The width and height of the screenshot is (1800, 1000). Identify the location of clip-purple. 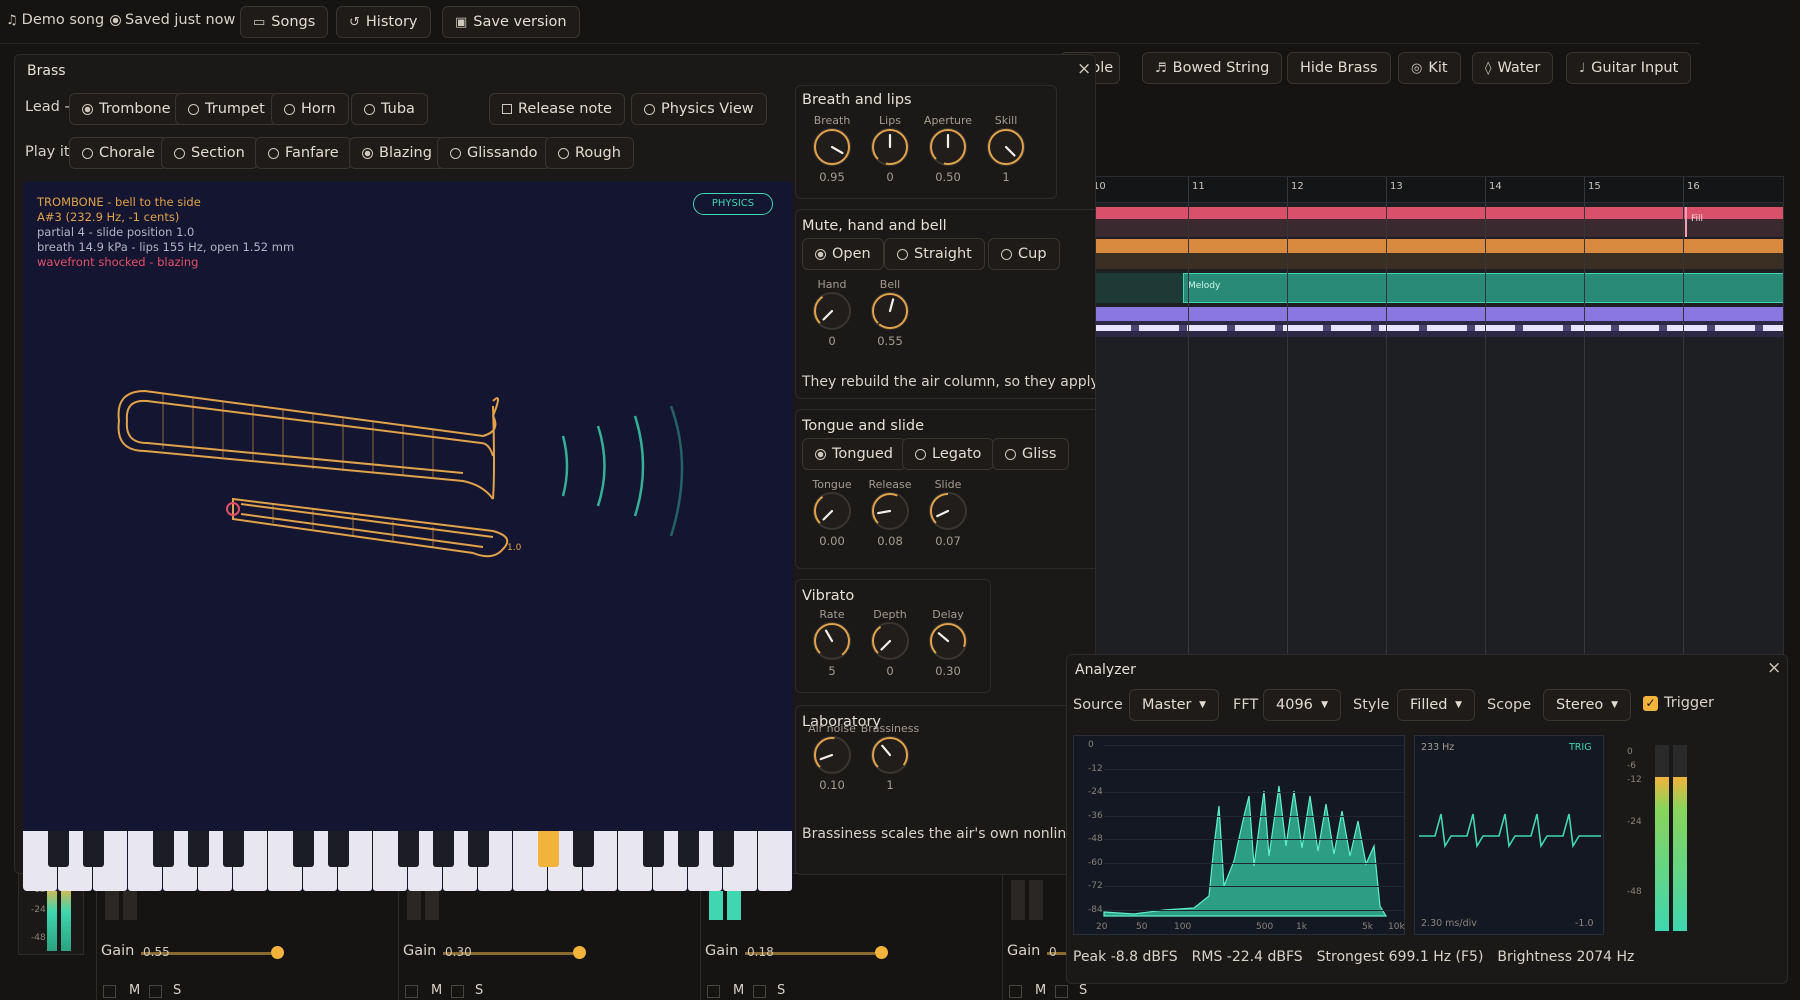
(1437, 314).